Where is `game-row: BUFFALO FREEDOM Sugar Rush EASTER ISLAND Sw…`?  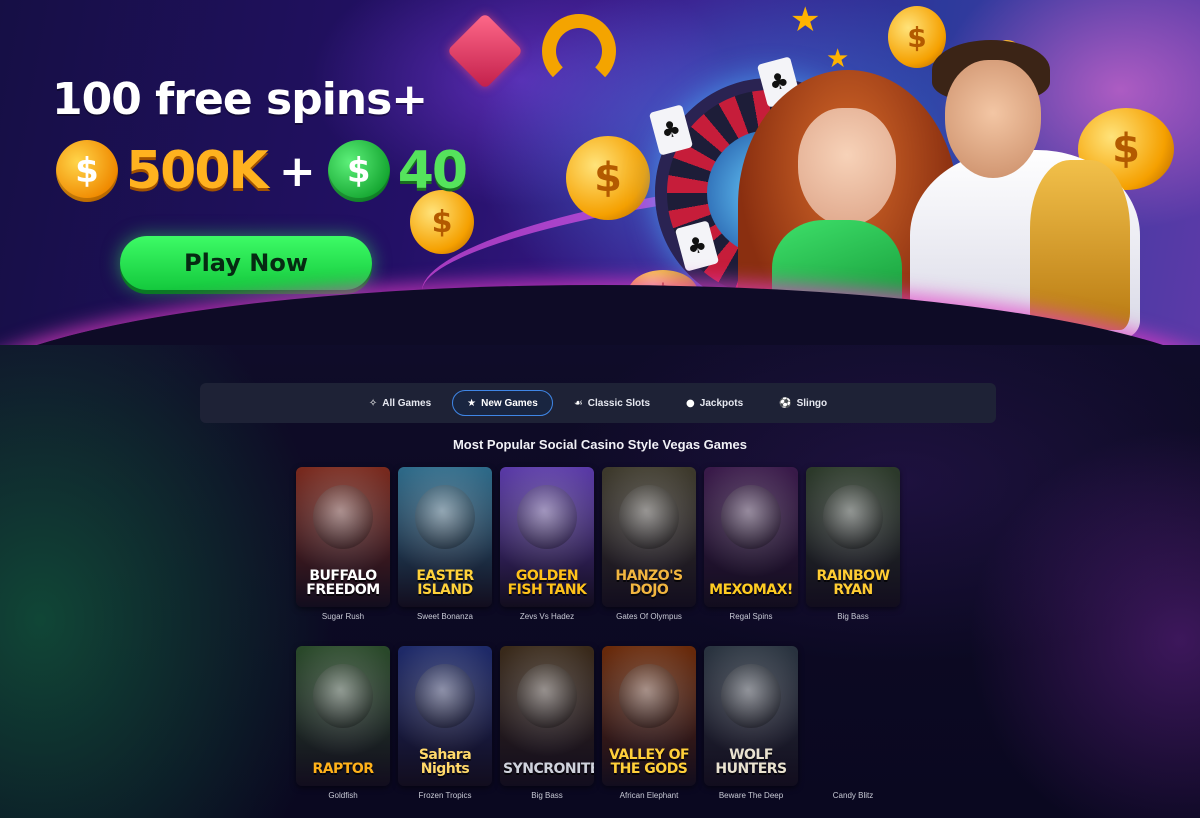 game-row: BUFFALO FREEDOM Sugar Rush EASTER ISLAND Sw… is located at coordinates (626, 545).